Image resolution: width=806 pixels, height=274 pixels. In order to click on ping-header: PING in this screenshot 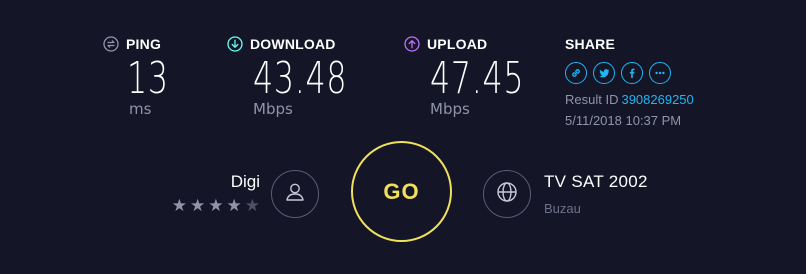, I will do `click(144, 44)`.